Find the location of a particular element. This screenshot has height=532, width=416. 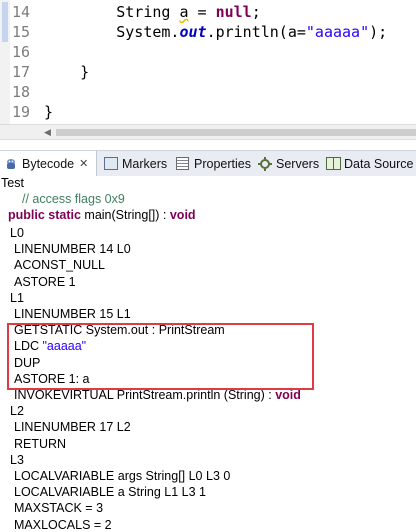

instruction-text: ASTORE 1: a is located at coordinates (52, 378).